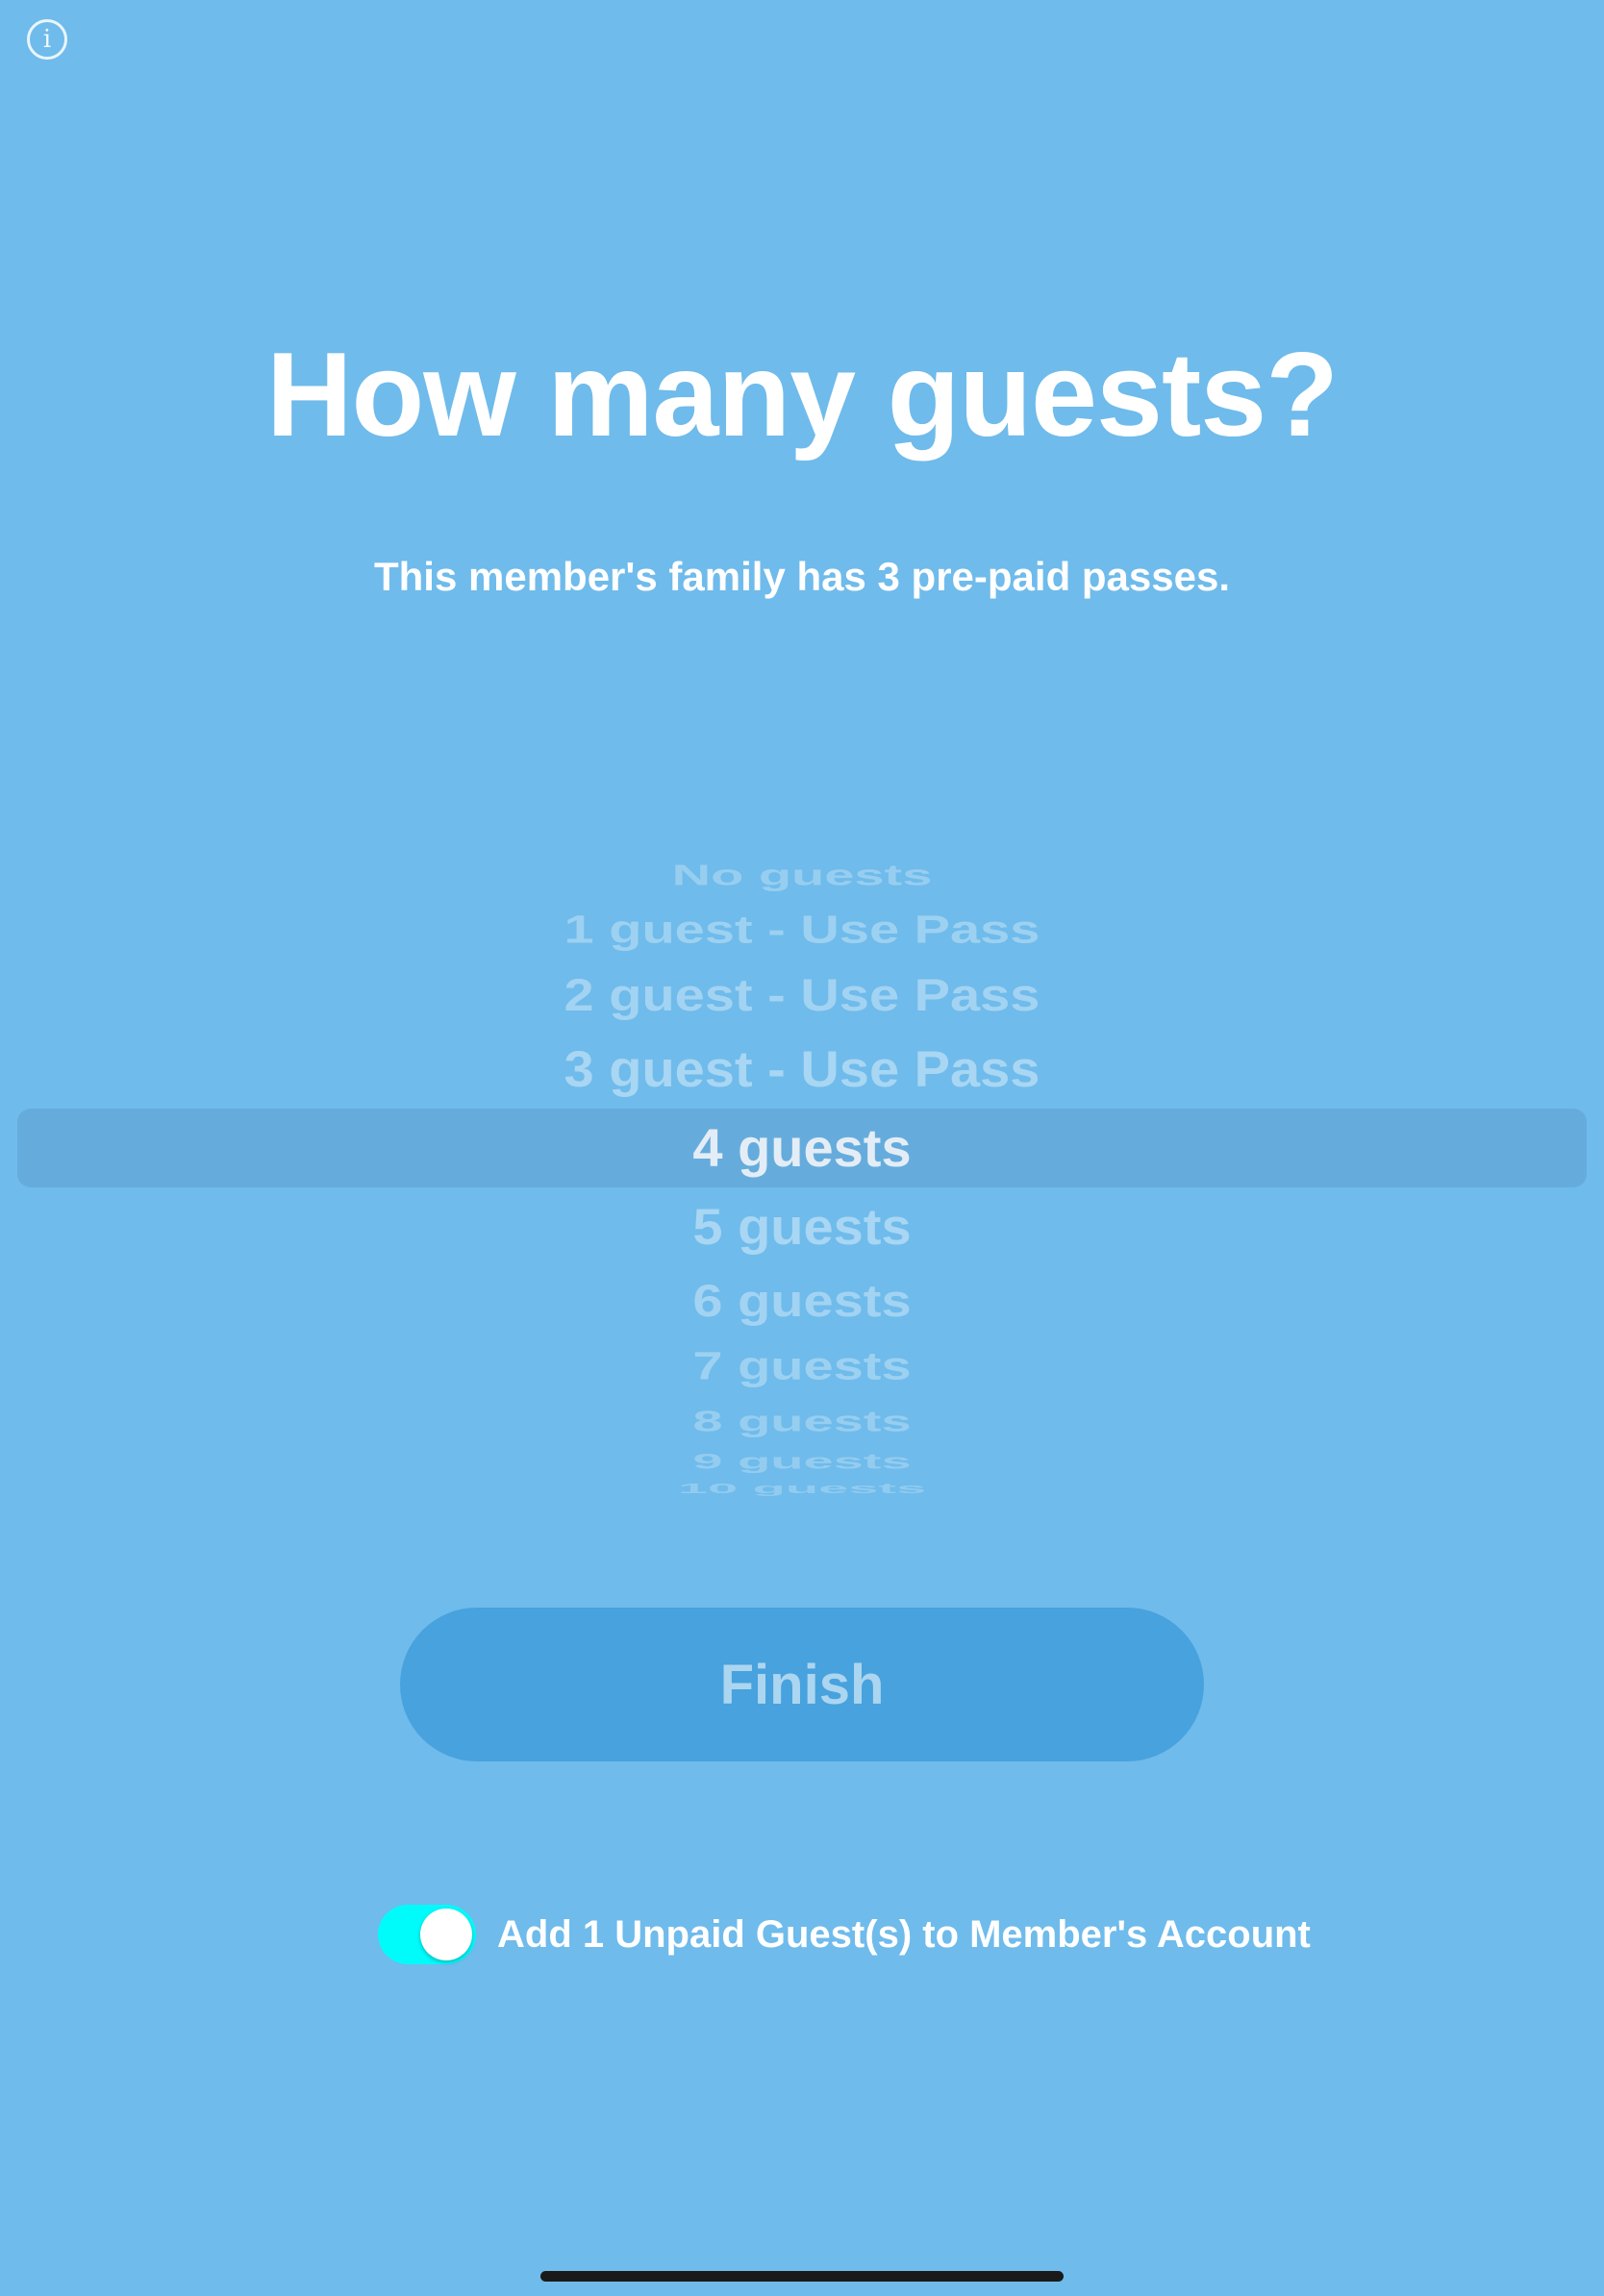 The image size is (1604, 2296). I want to click on picker-option: 6 guests, so click(802, 1301).